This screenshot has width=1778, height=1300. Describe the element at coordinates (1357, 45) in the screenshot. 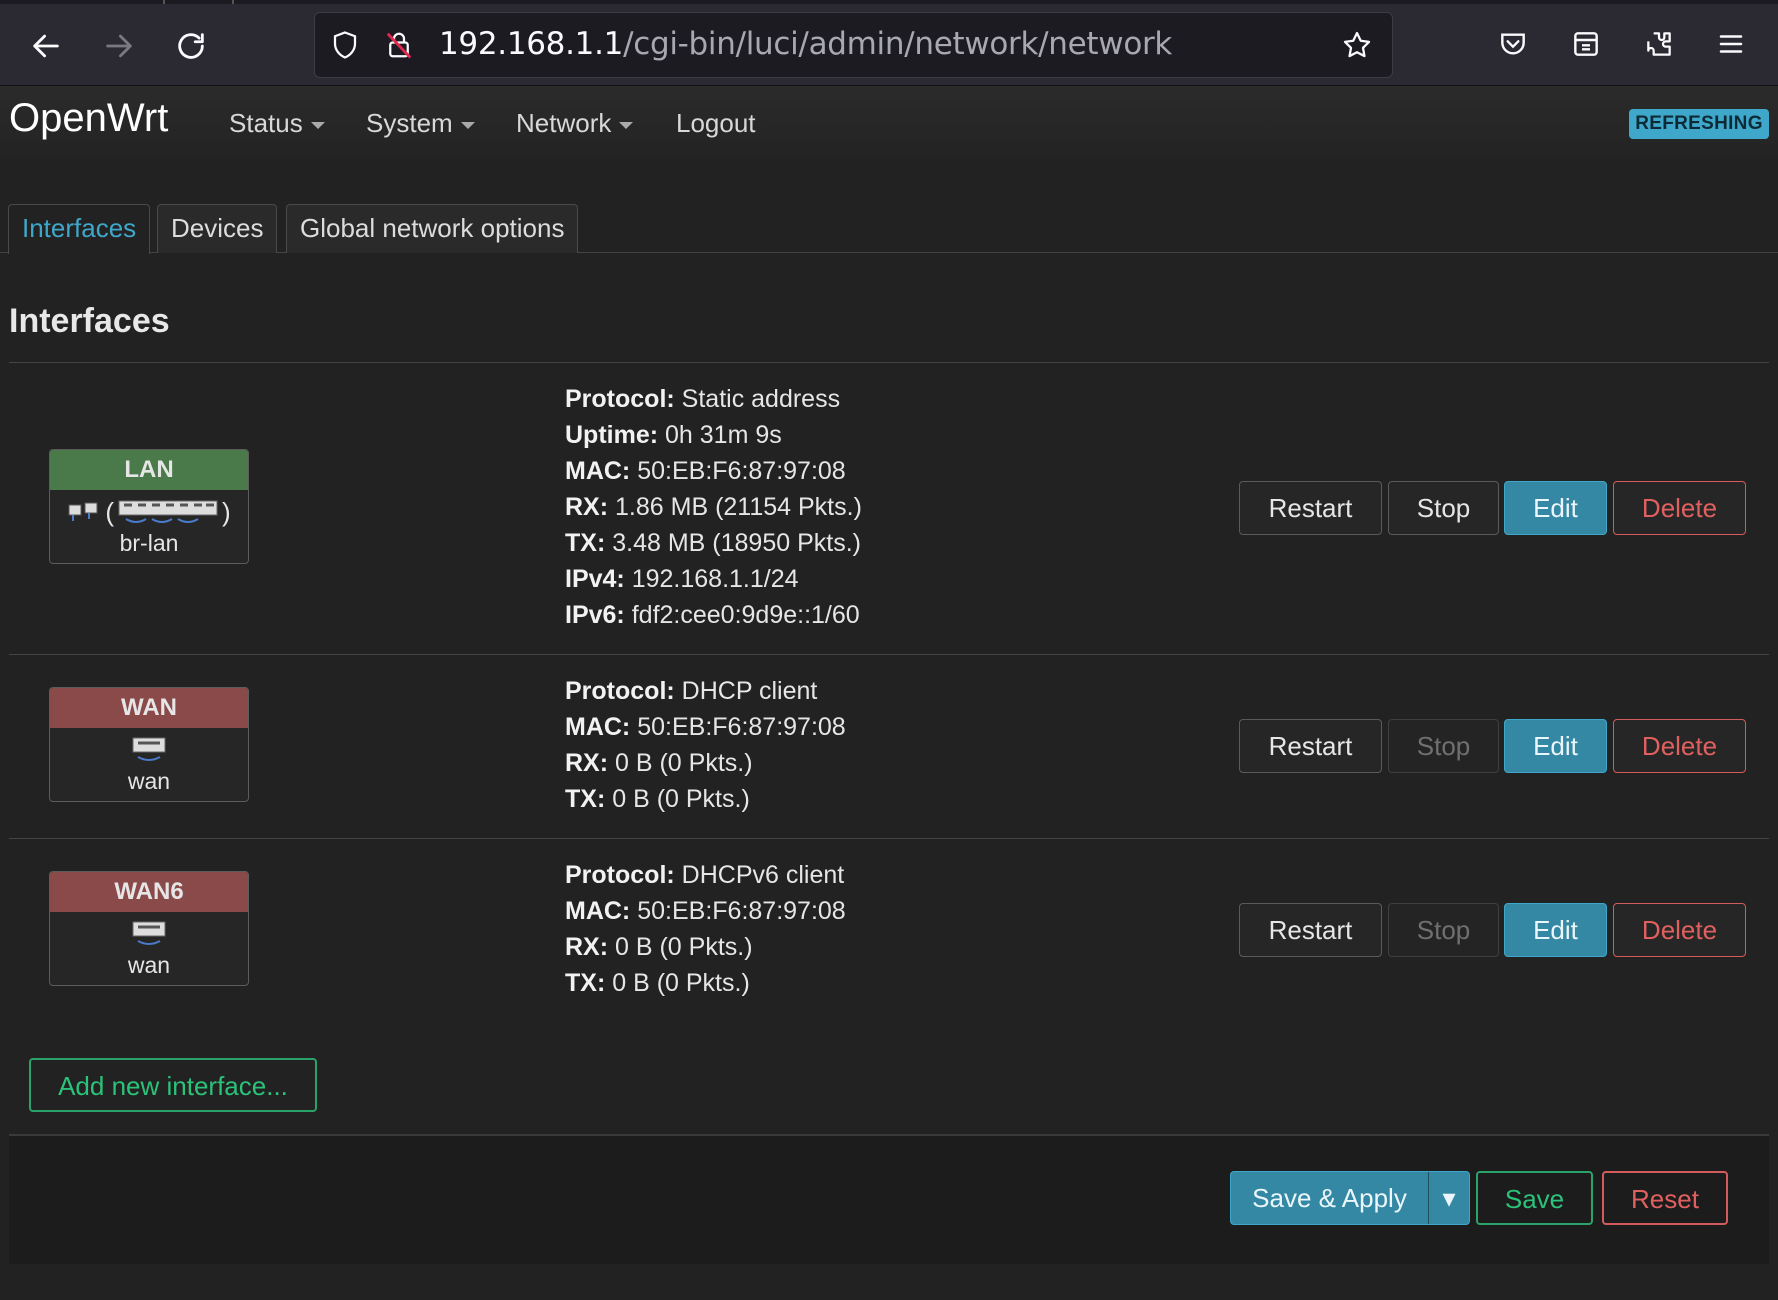

I see `star-icon` at that location.